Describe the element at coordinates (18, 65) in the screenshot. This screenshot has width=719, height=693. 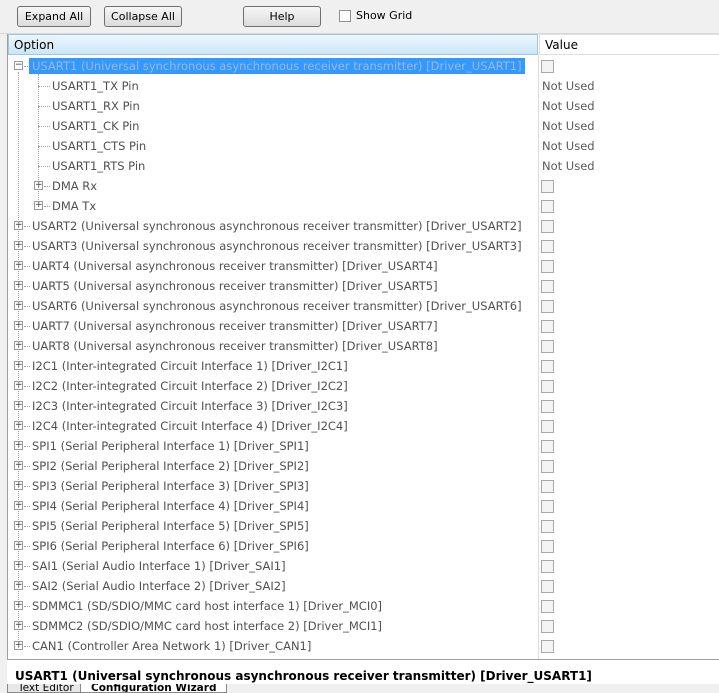
I see `collapse-icon: −` at that location.